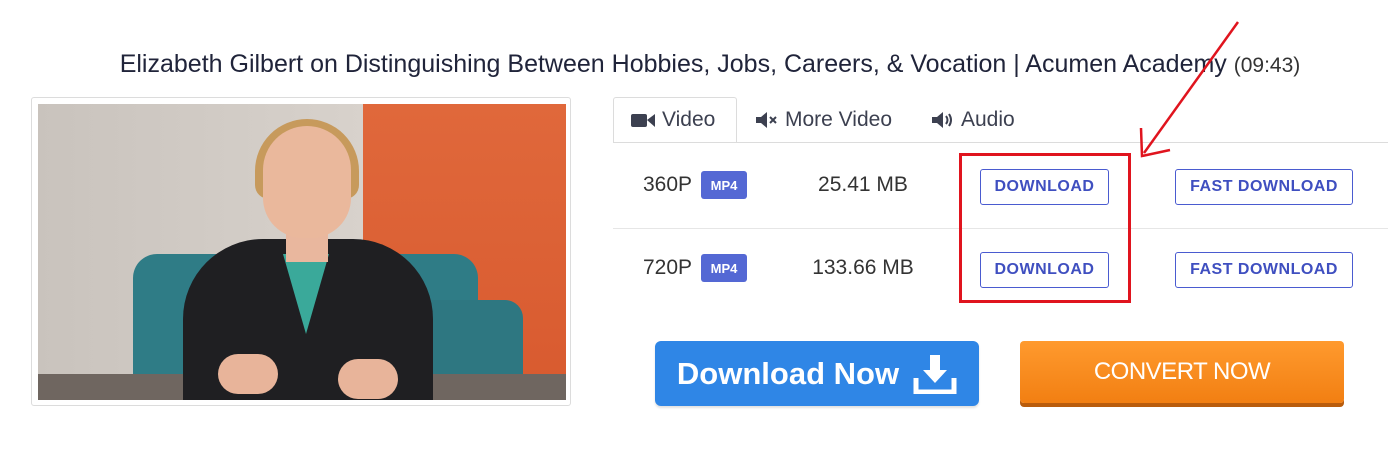  What do you see at coordinates (368, 379) in the screenshot?
I see `thumbnail-person-hand-right` at bounding box center [368, 379].